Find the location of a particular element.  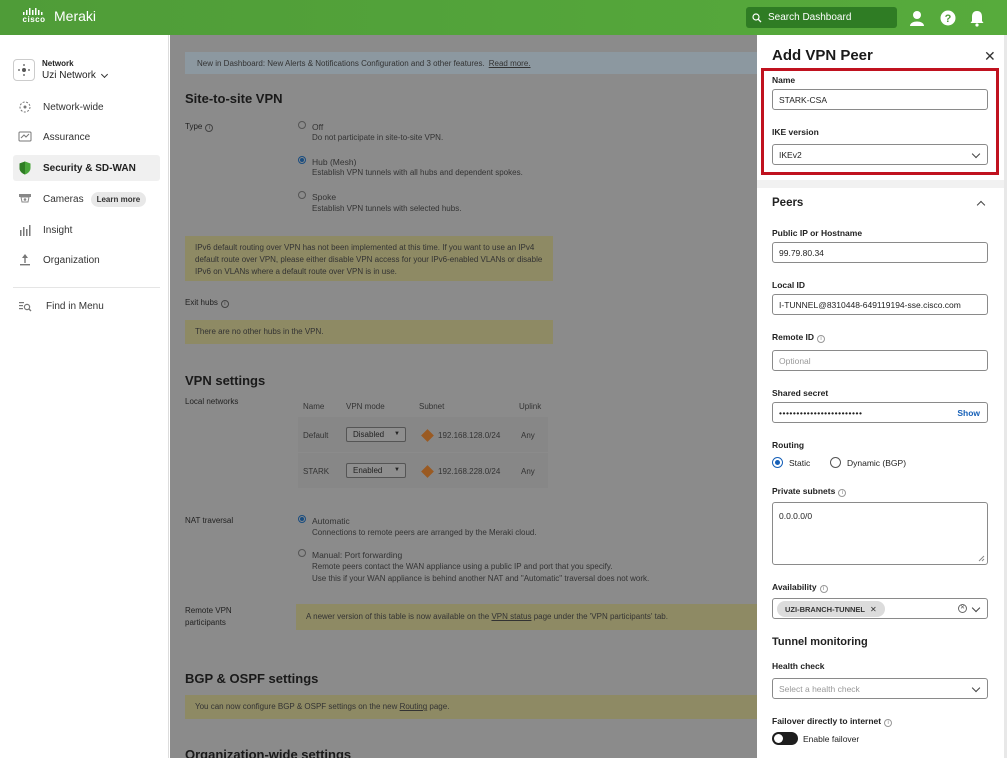

enable-failover-label: Enable failover is located at coordinates (831, 739).